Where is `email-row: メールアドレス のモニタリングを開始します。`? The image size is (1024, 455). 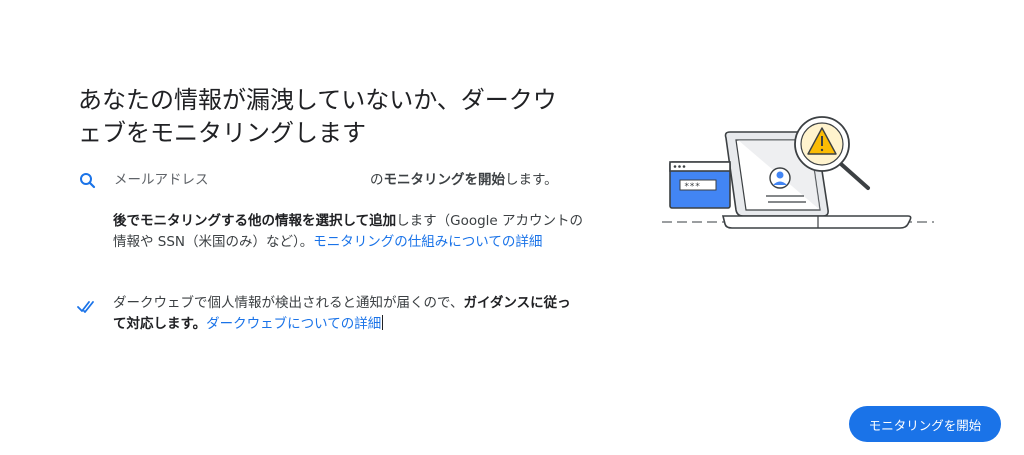 email-row: メールアドレス のモニタリングを開始します。 is located at coordinates (336, 181).